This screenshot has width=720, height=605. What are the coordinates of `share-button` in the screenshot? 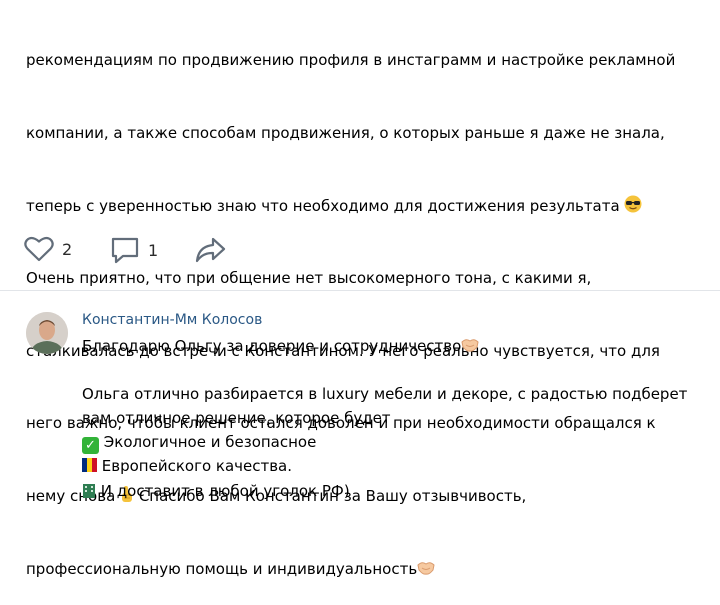 It's located at (210, 250).